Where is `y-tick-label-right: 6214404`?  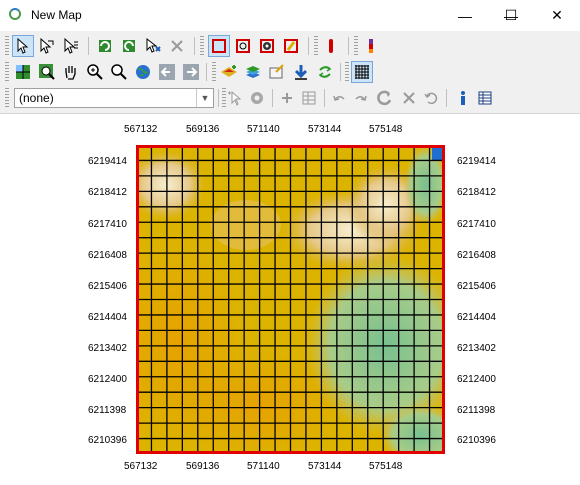 y-tick-label-right: 6214404 is located at coordinates (476, 317).